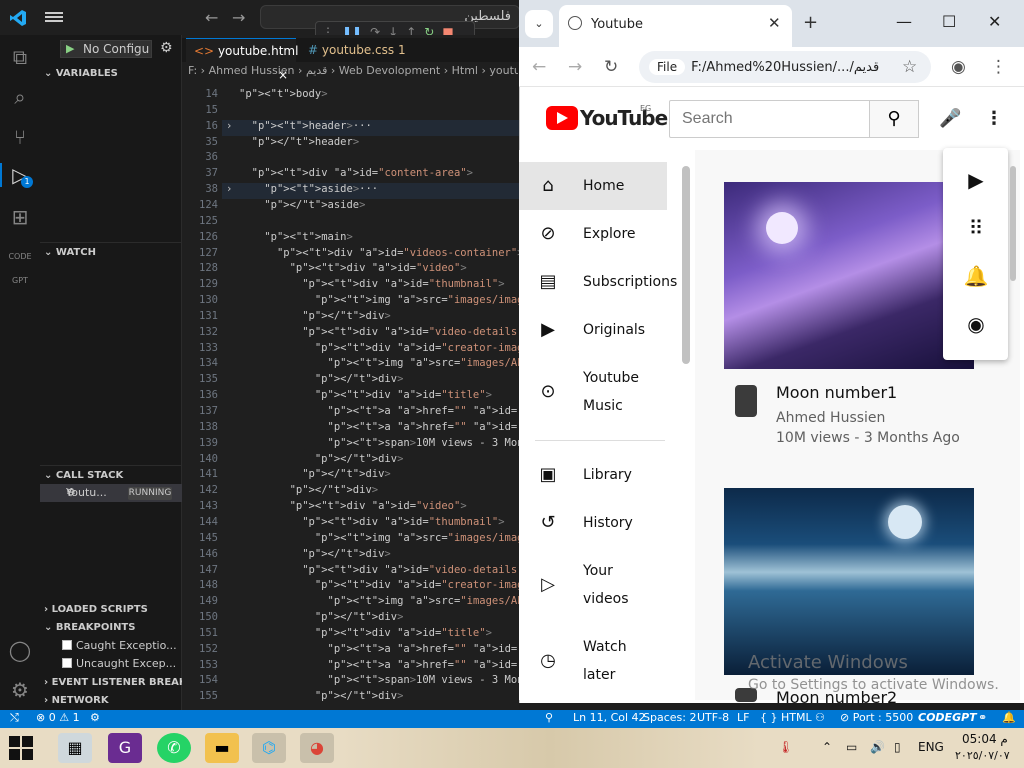 The width and height of the screenshot is (1024, 768). Describe the element at coordinates (713, 717) in the screenshot. I see `encoding: UTF-8` at that location.